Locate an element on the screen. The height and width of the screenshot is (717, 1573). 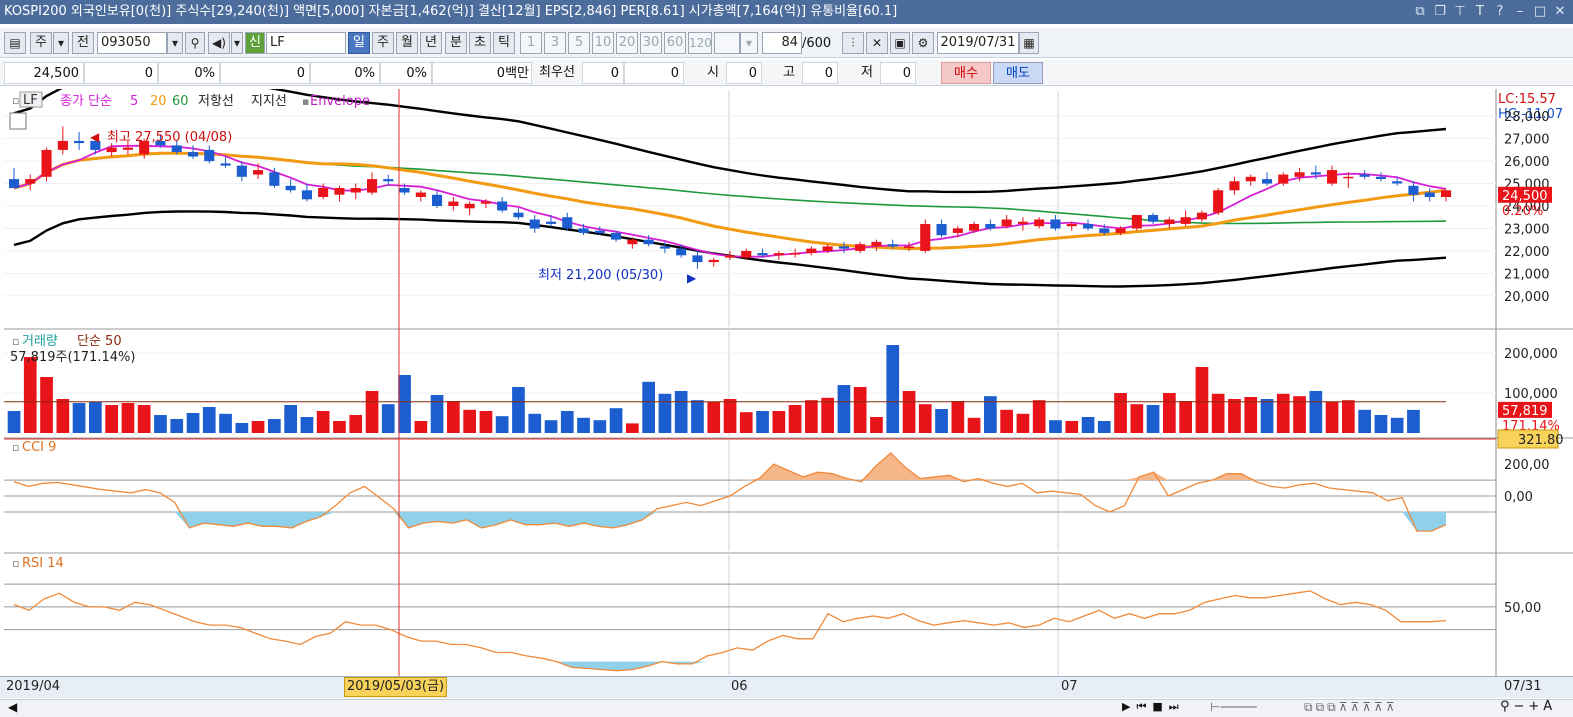
rsi-y-tick: 50,00 is located at coordinates (1522, 608).